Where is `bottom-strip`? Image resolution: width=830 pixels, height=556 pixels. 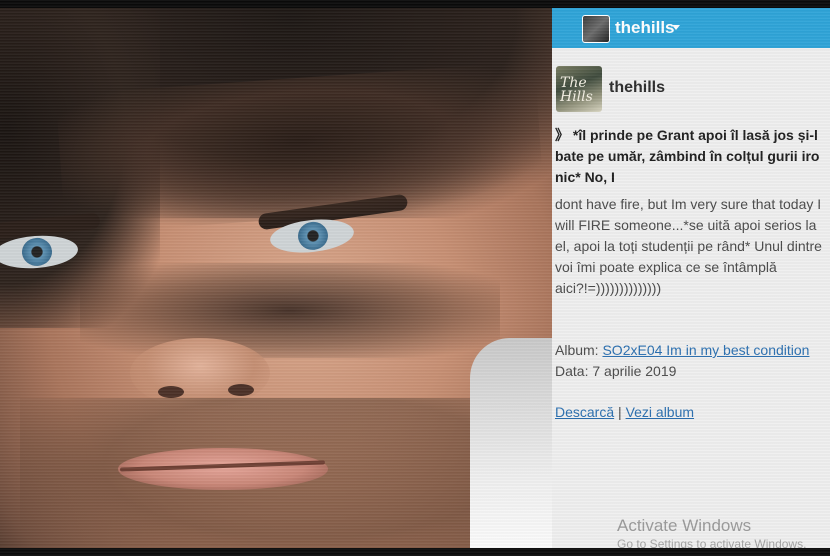
bottom-strip is located at coordinates (415, 552).